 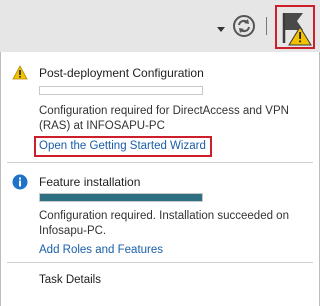 What do you see at coordinates (20, 184) in the screenshot?
I see `info-icon` at bounding box center [20, 184].